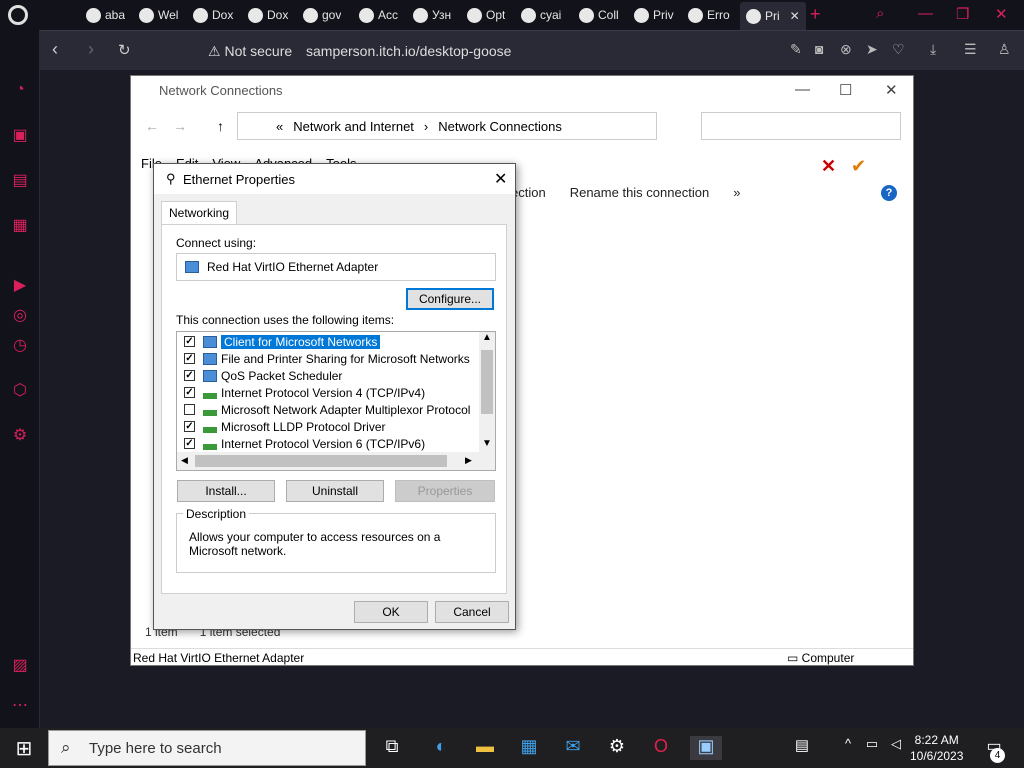 The image size is (1024, 768). Describe the element at coordinates (486, 15) in the screenshot. I see `browser-tab: Opt` at that location.